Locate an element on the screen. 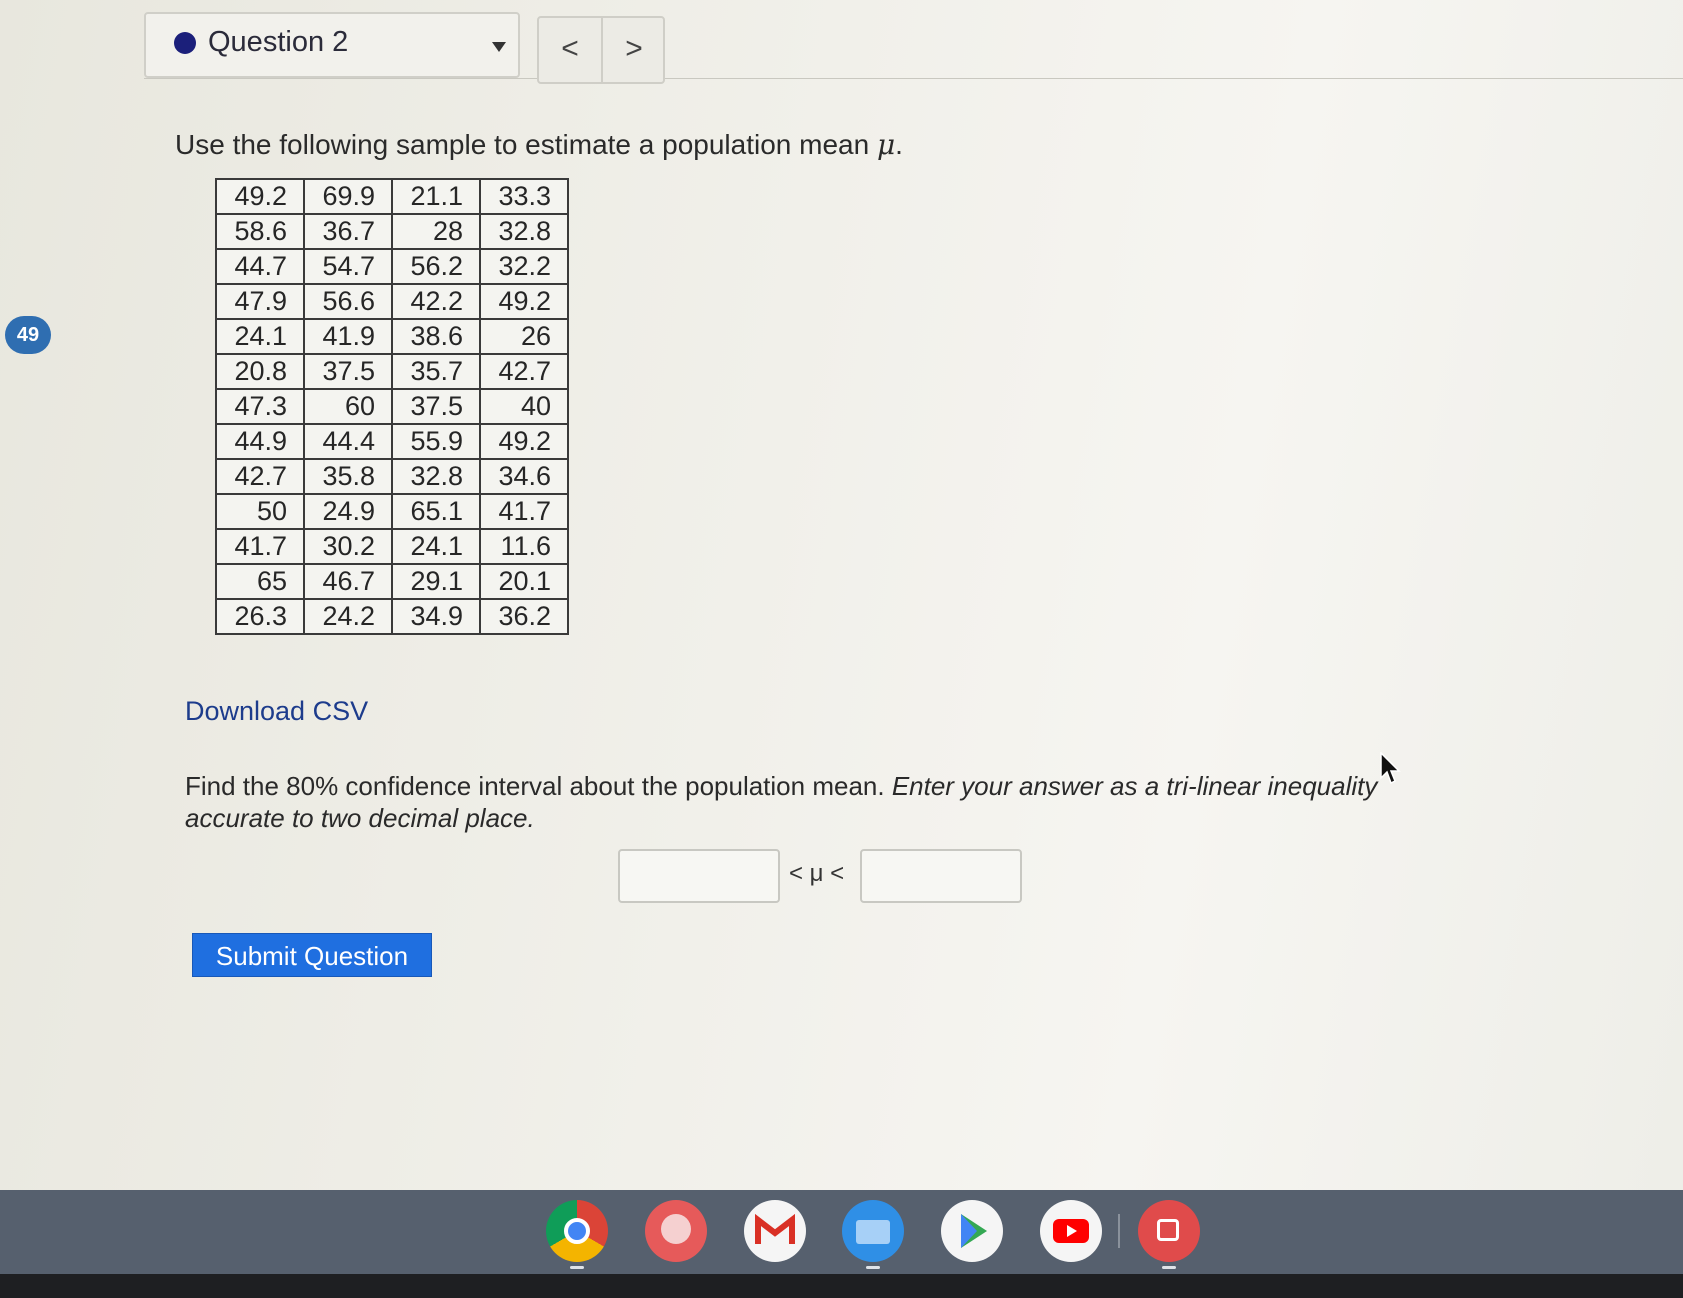  table-cell: 58.6 is located at coordinates (260, 231).